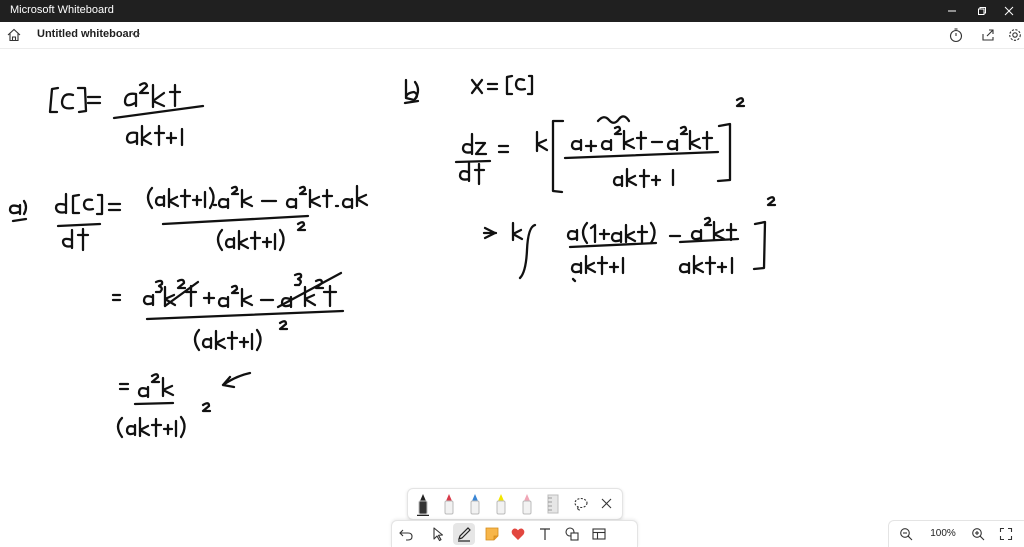 This screenshot has height=547, width=1024. What do you see at coordinates (406, 534) in the screenshot?
I see `undo-icon` at bounding box center [406, 534].